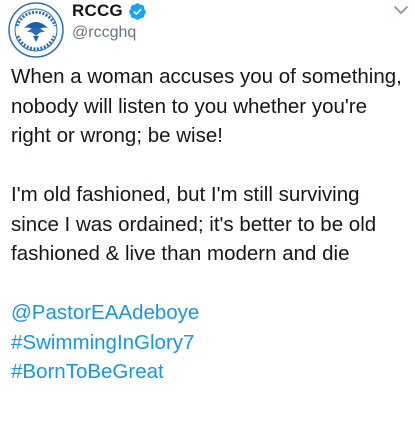 The width and height of the screenshot is (415, 421). Describe the element at coordinates (228, 11) in the screenshot. I see `name-row: RCCG` at that location.